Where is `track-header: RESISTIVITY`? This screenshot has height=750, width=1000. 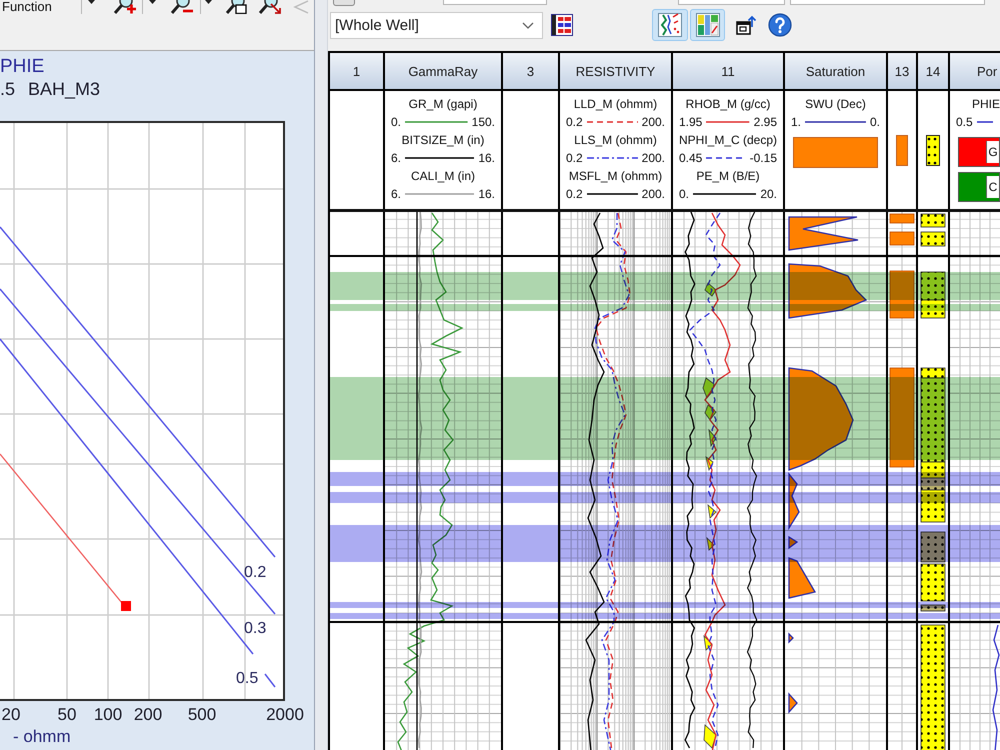
track-header: RESISTIVITY is located at coordinates (616, 71).